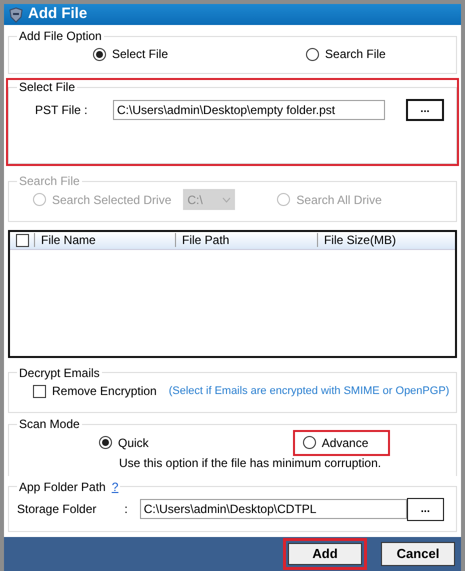 This screenshot has height=571, width=465. What do you see at coordinates (245, 240) in the screenshot?
I see `column-header: File Path` at bounding box center [245, 240].